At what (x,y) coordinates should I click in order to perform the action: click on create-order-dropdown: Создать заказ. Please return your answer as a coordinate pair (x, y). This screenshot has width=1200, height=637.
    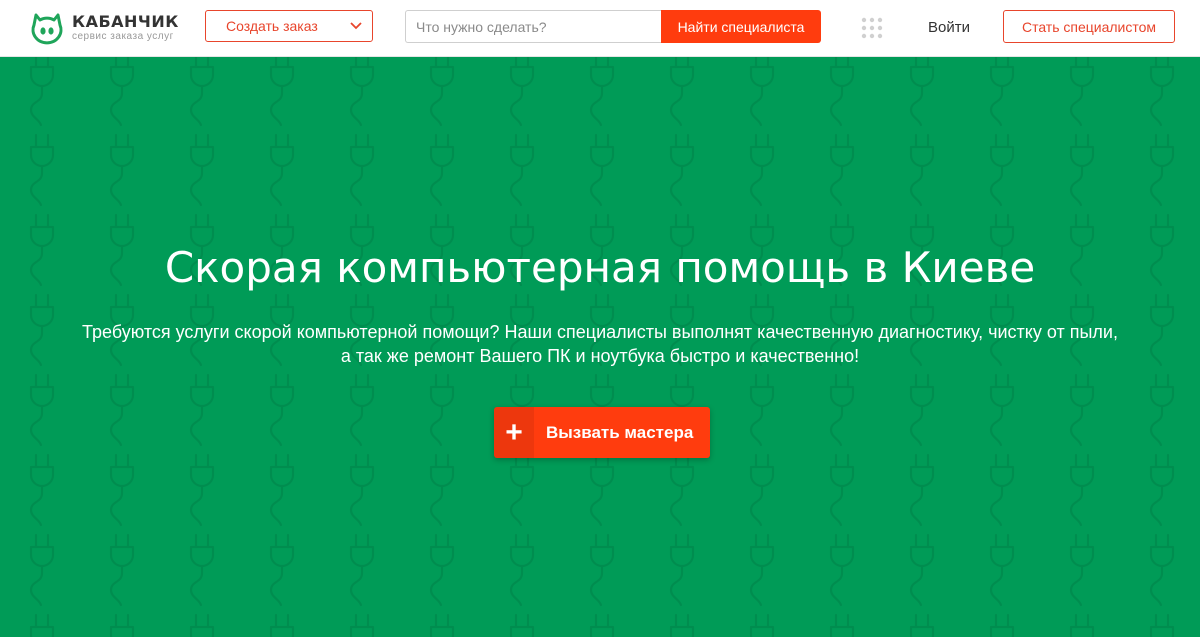
    Looking at the image, I should click on (289, 26).